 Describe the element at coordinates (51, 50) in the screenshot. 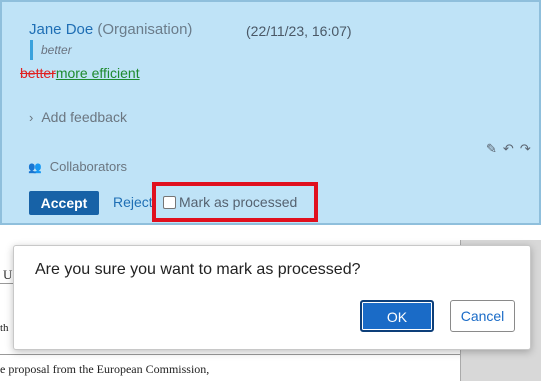

I see `quoted-original-text: better` at that location.